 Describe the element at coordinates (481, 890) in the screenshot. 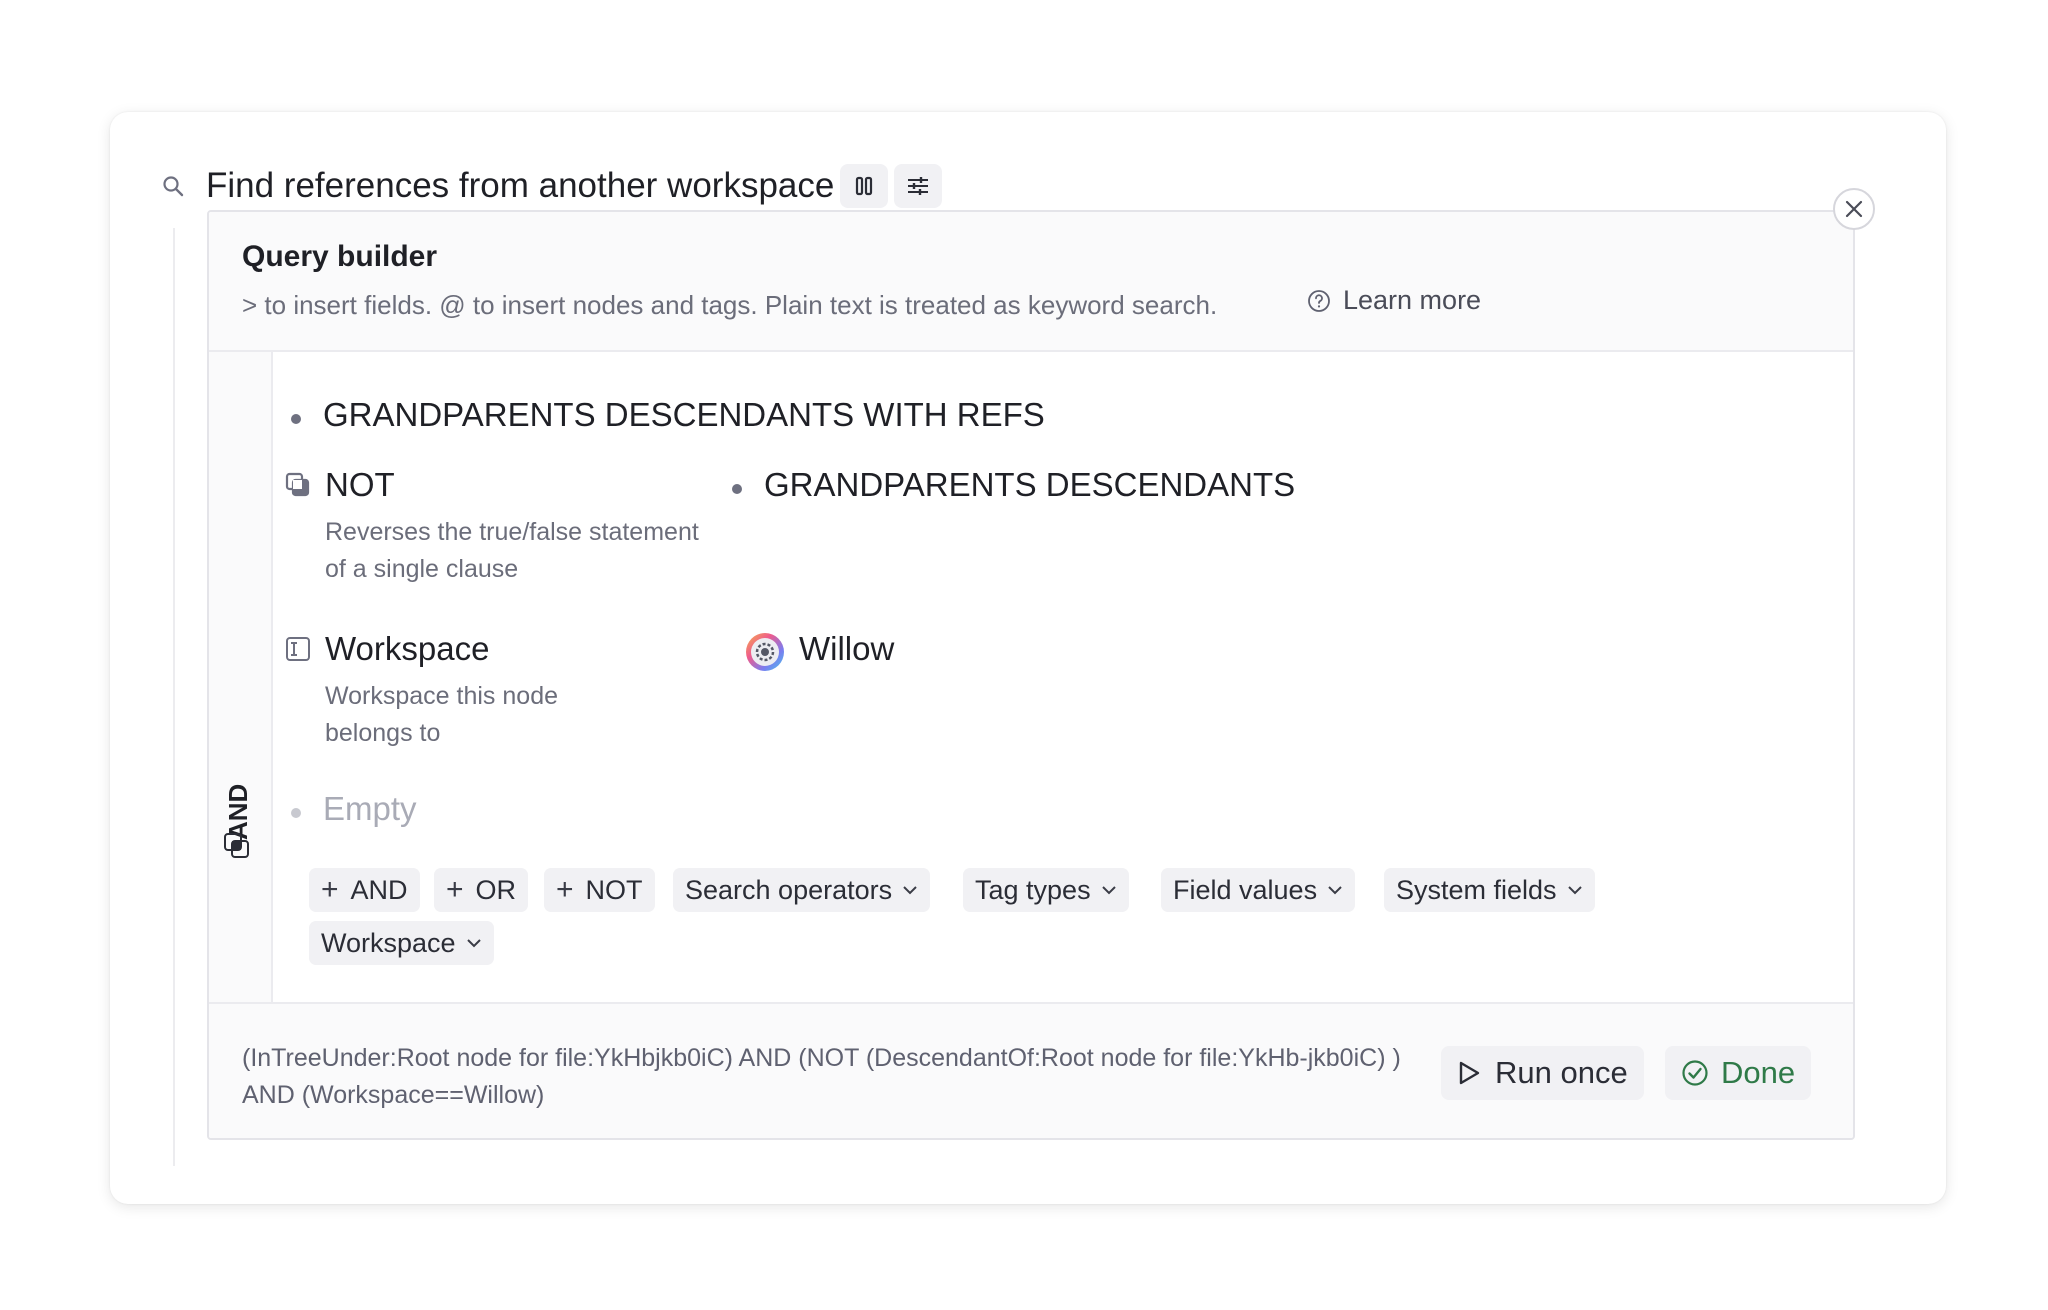

I see `add-or-button: + OR` at that location.